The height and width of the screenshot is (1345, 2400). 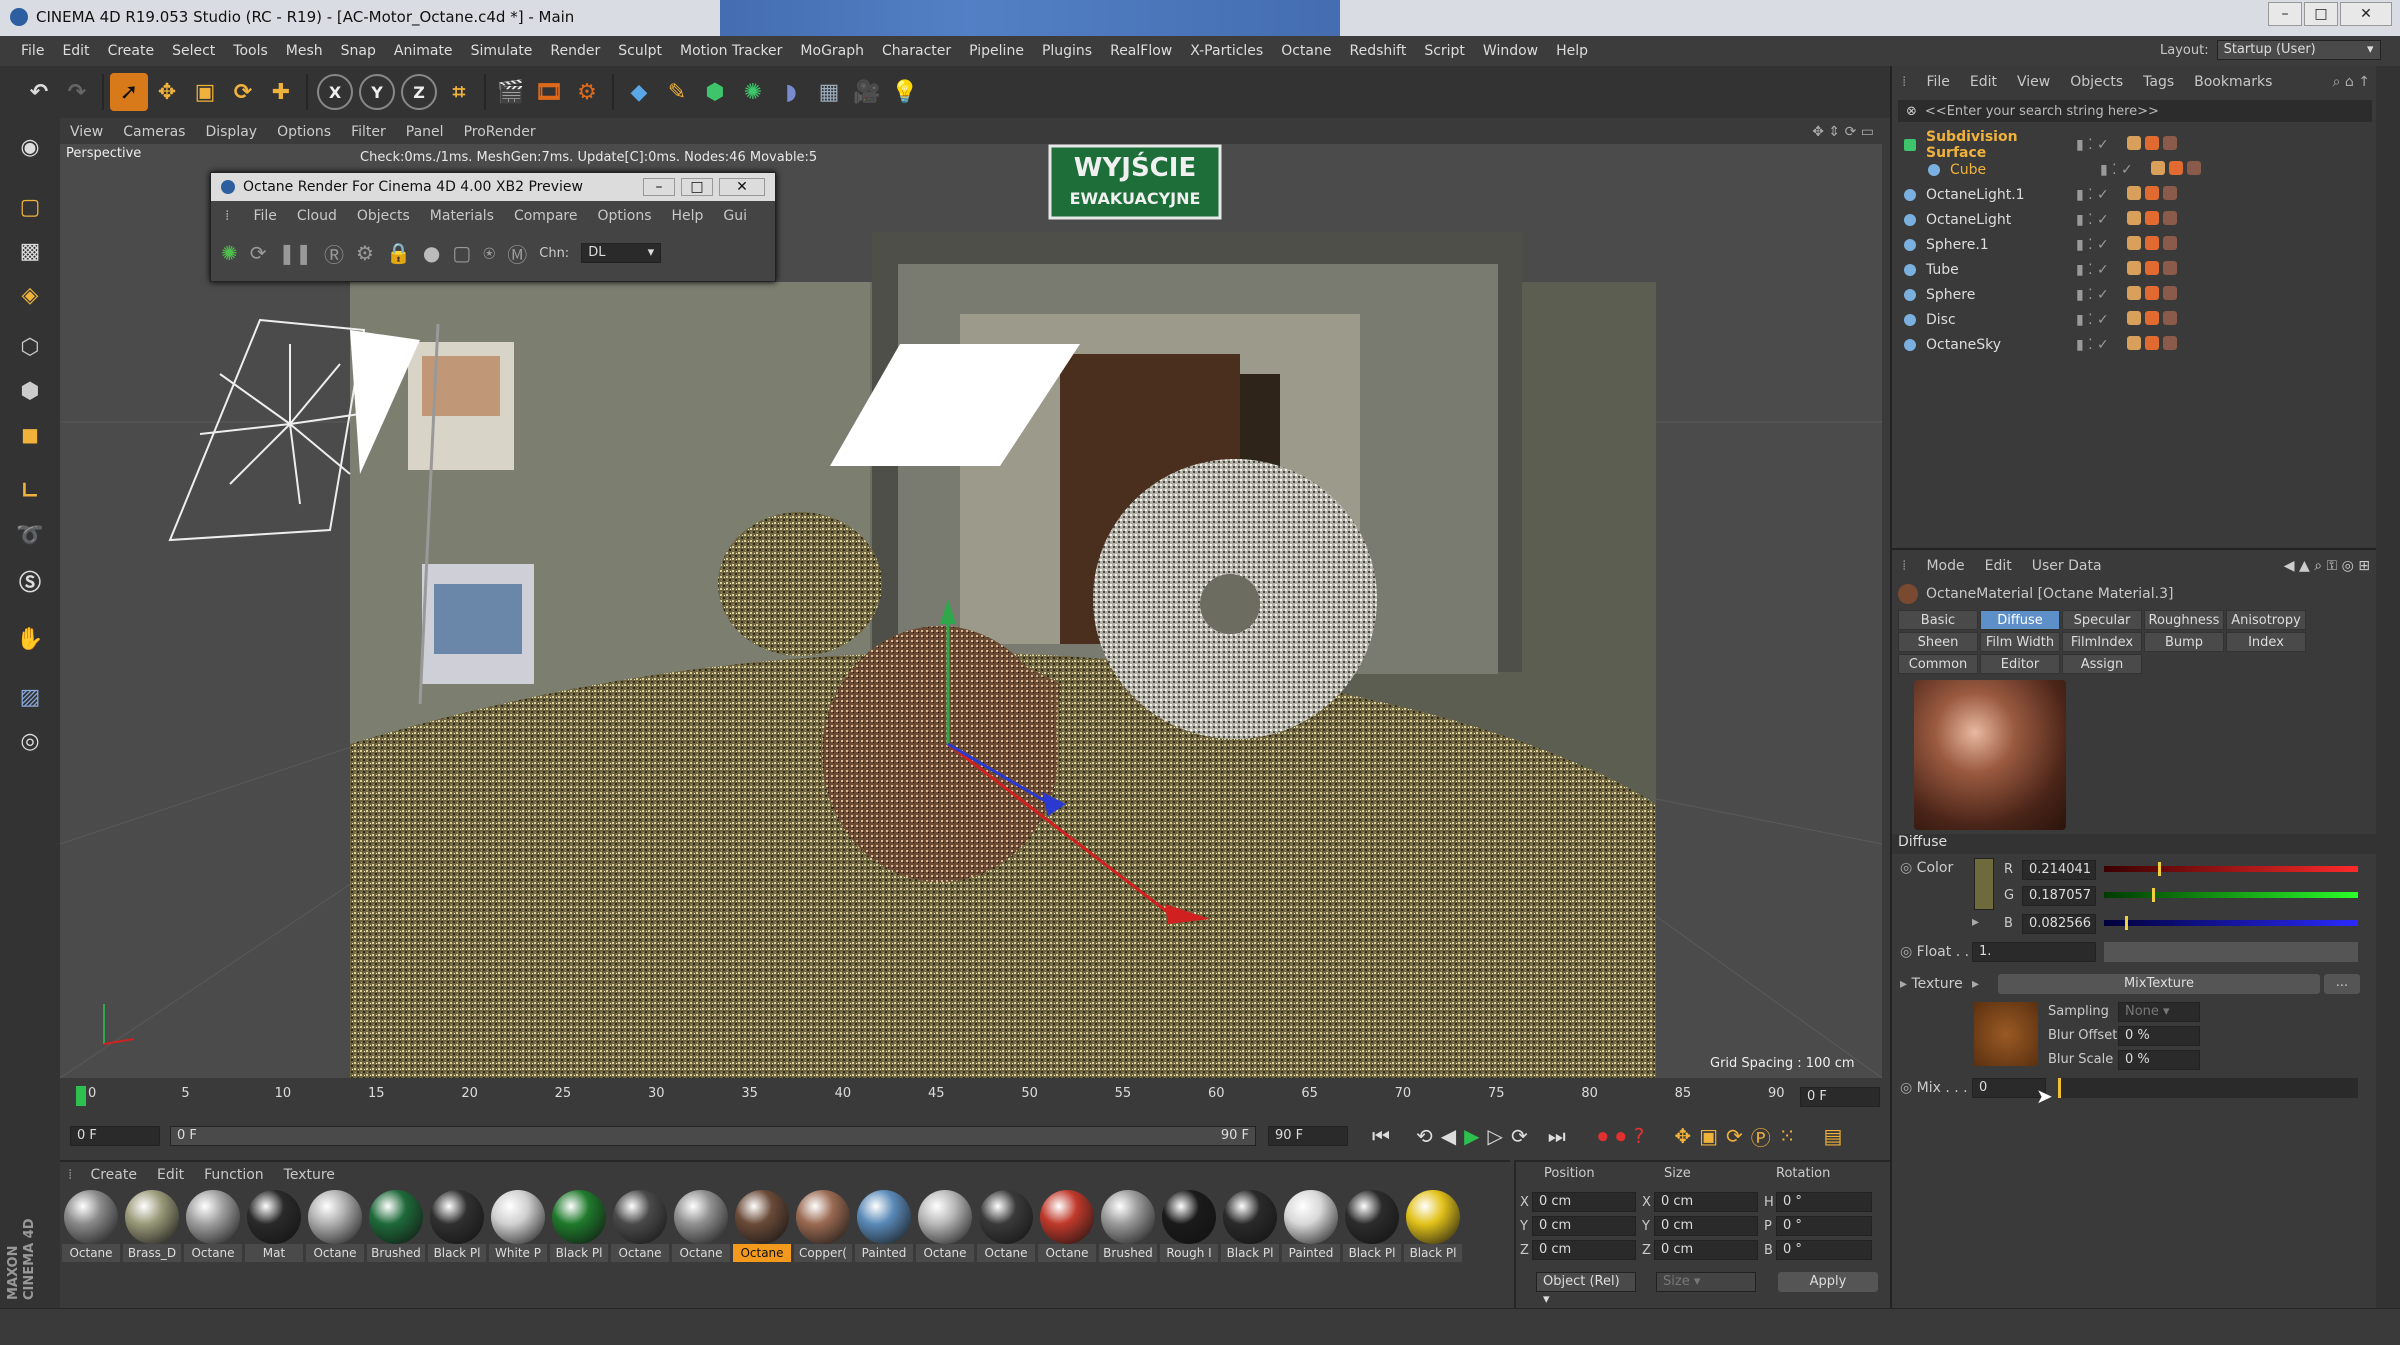 I want to click on menu-motion-tracker: Motion Tracker, so click(x=731, y=51).